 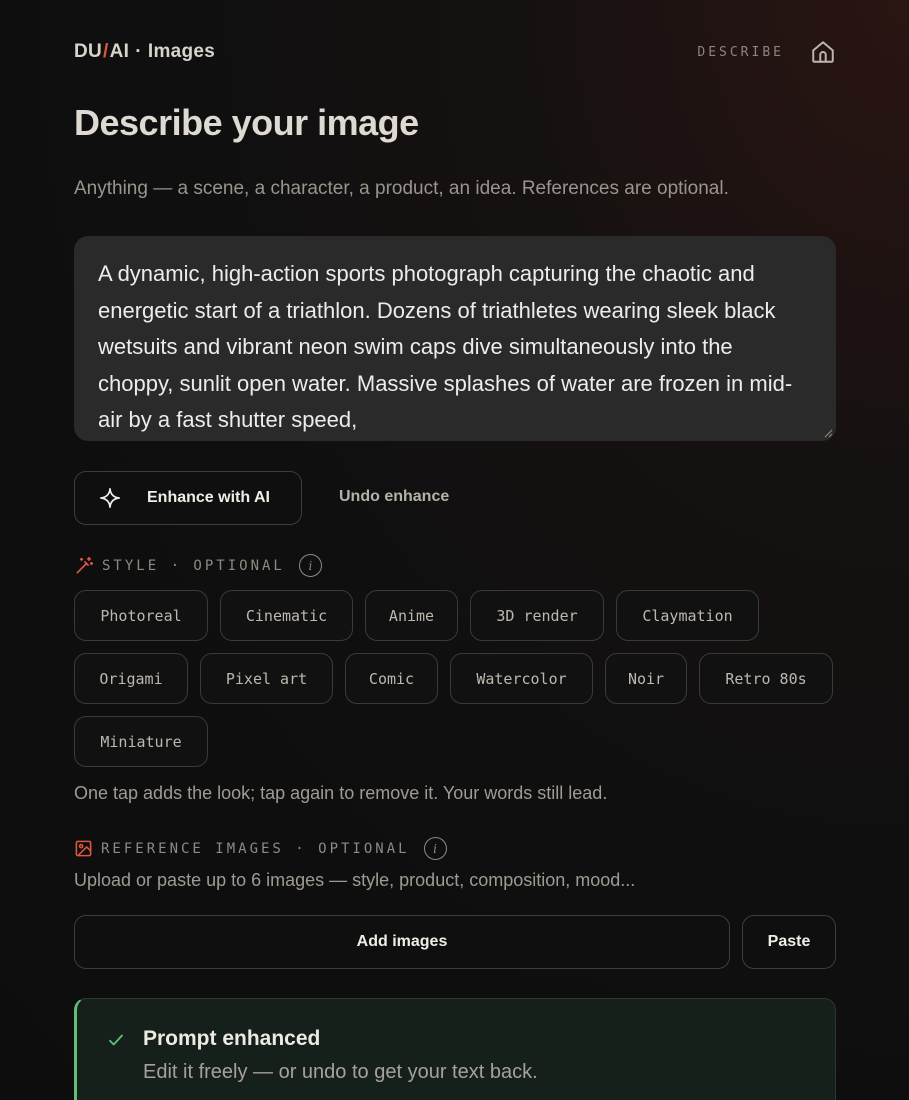 I want to click on style-chip-watercolor: Watercolor, so click(x=521, y=678).